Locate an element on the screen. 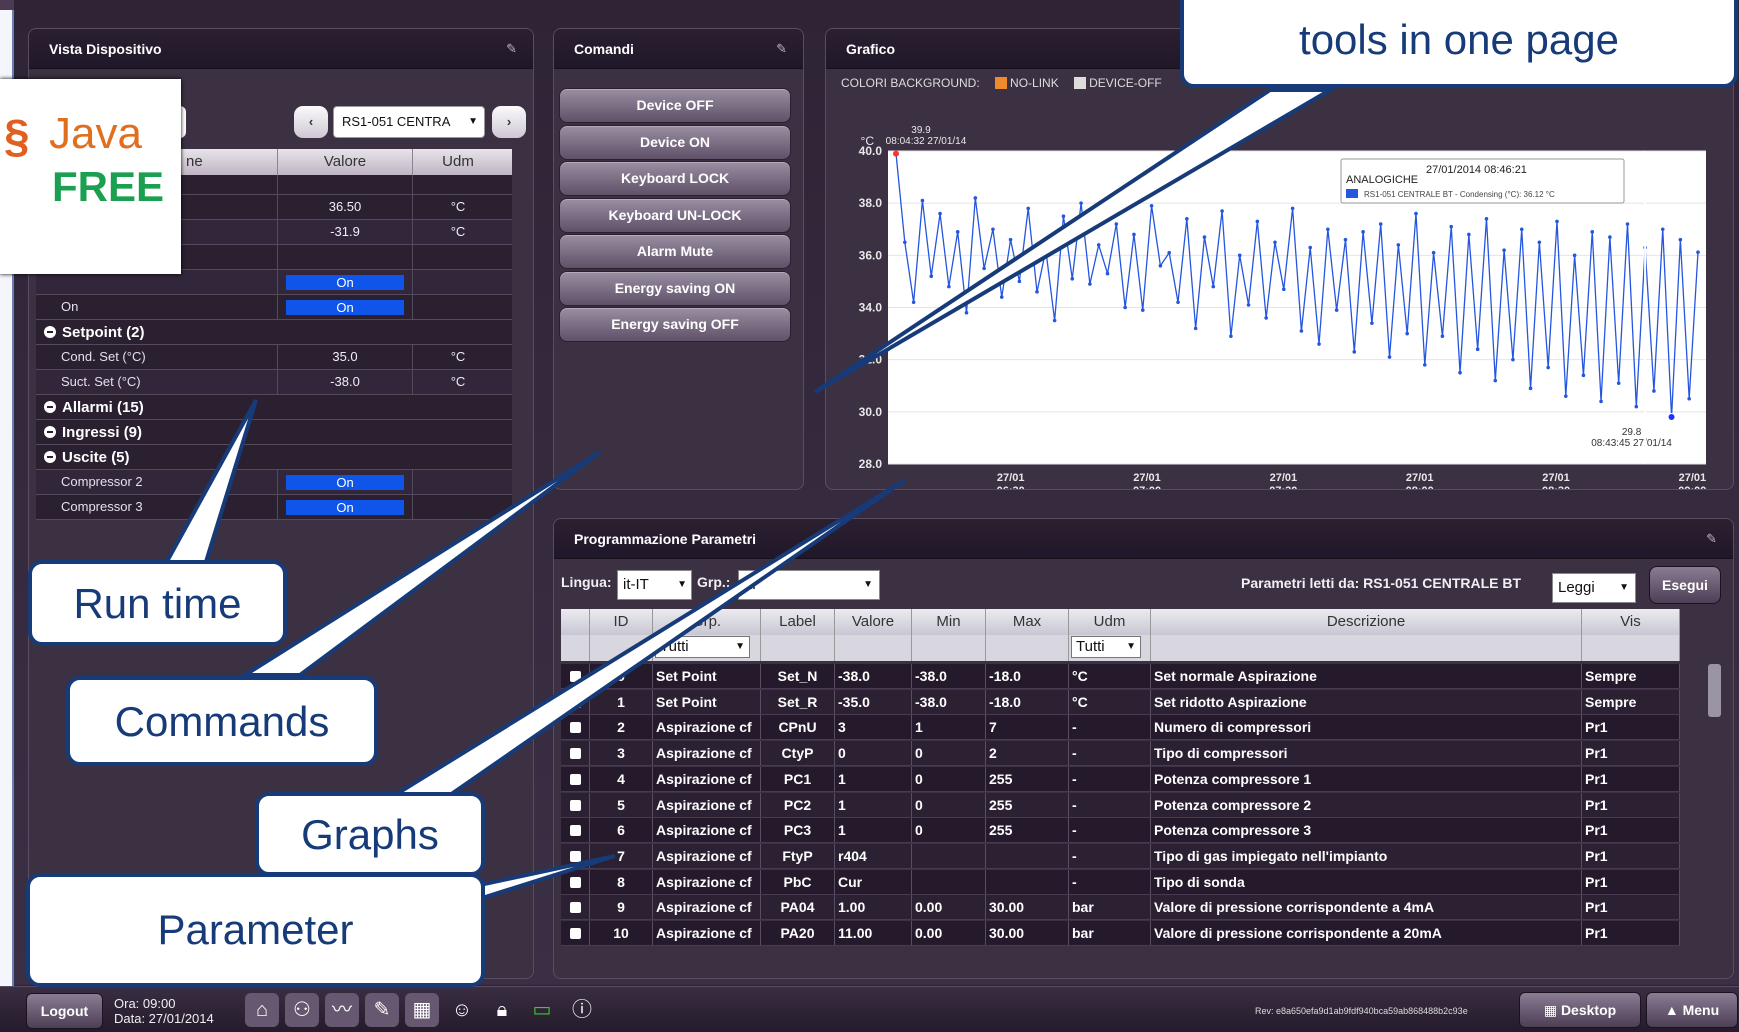 Image resolution: width=1739 pixels, height=1032 pixels. pointer-parameter is located at coordinates (543, 877).